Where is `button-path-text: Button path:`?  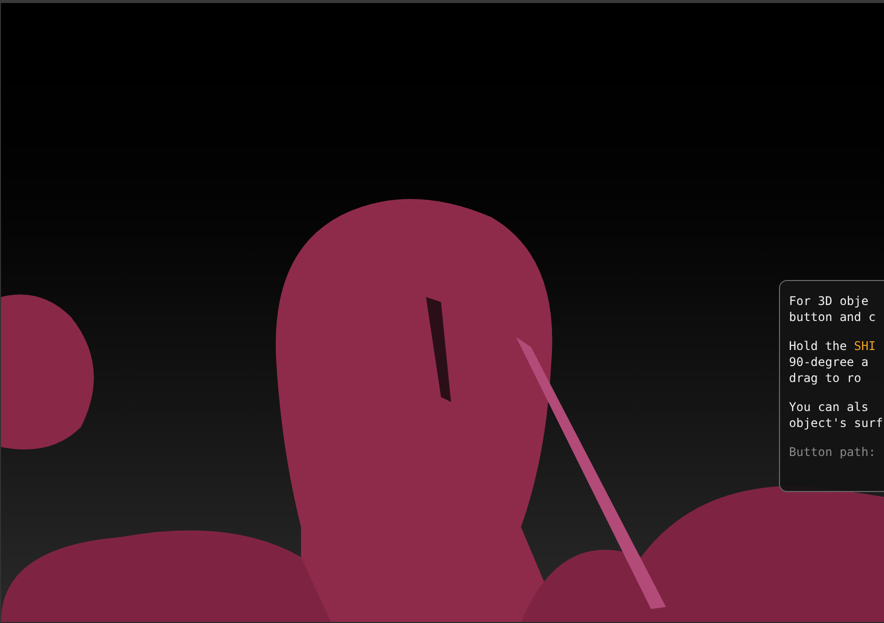
button-path-text: Button path: is located at coordinates (833, 452).